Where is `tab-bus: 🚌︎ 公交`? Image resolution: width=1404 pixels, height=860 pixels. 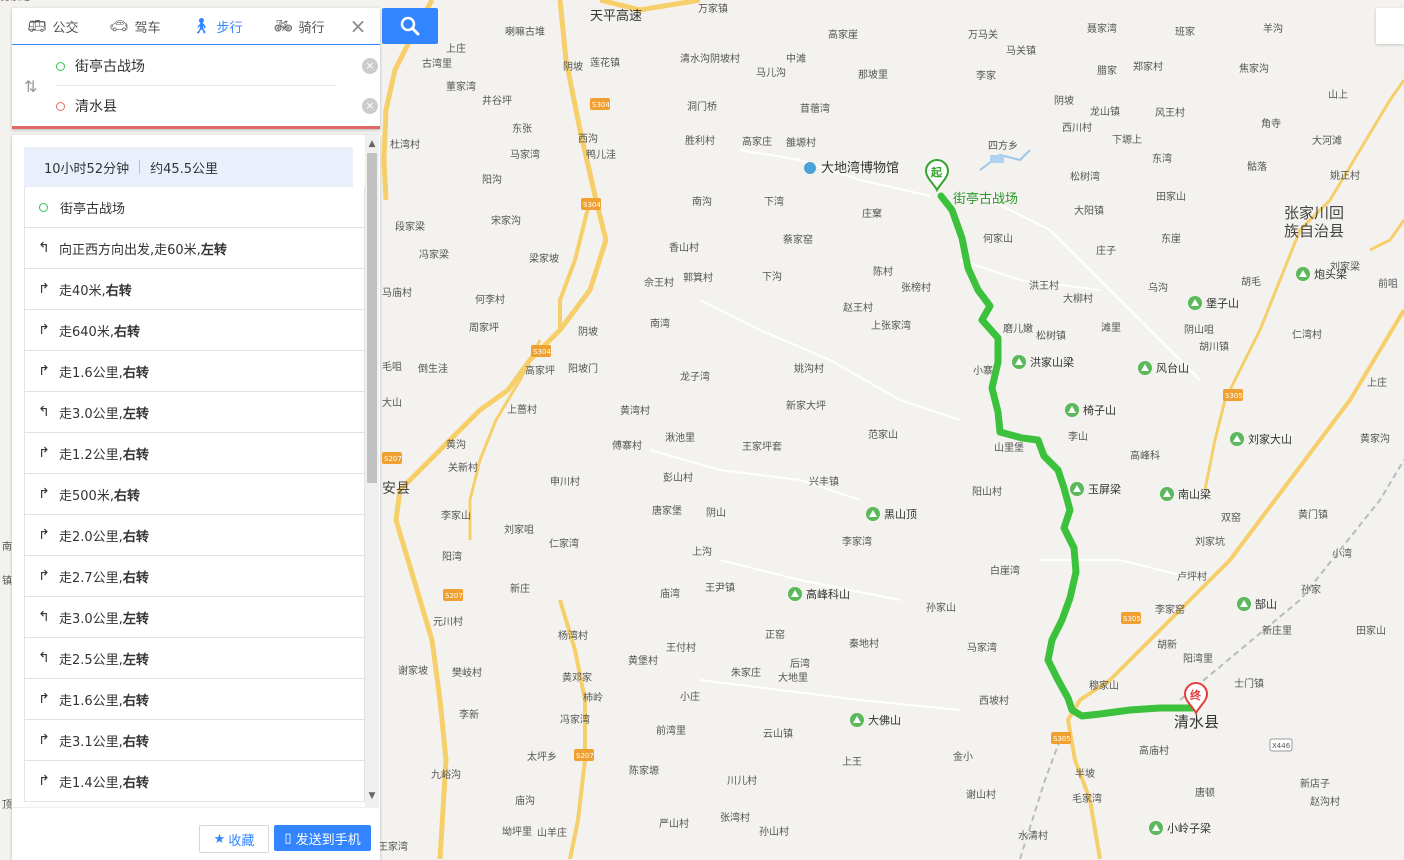 tab-bus: 🚌︎ 公交 is located at coordinates (53, 26).